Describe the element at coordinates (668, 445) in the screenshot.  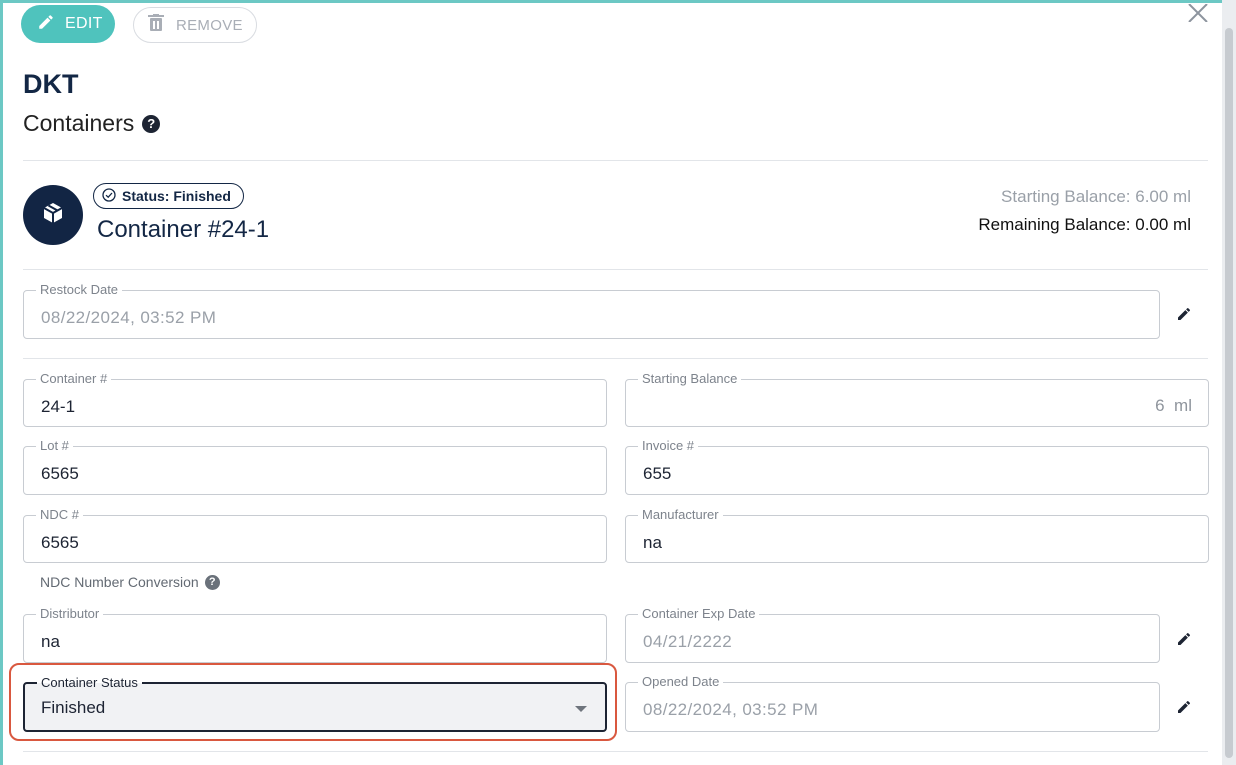
I see `invoice-number-label: Invoice #` at that location.